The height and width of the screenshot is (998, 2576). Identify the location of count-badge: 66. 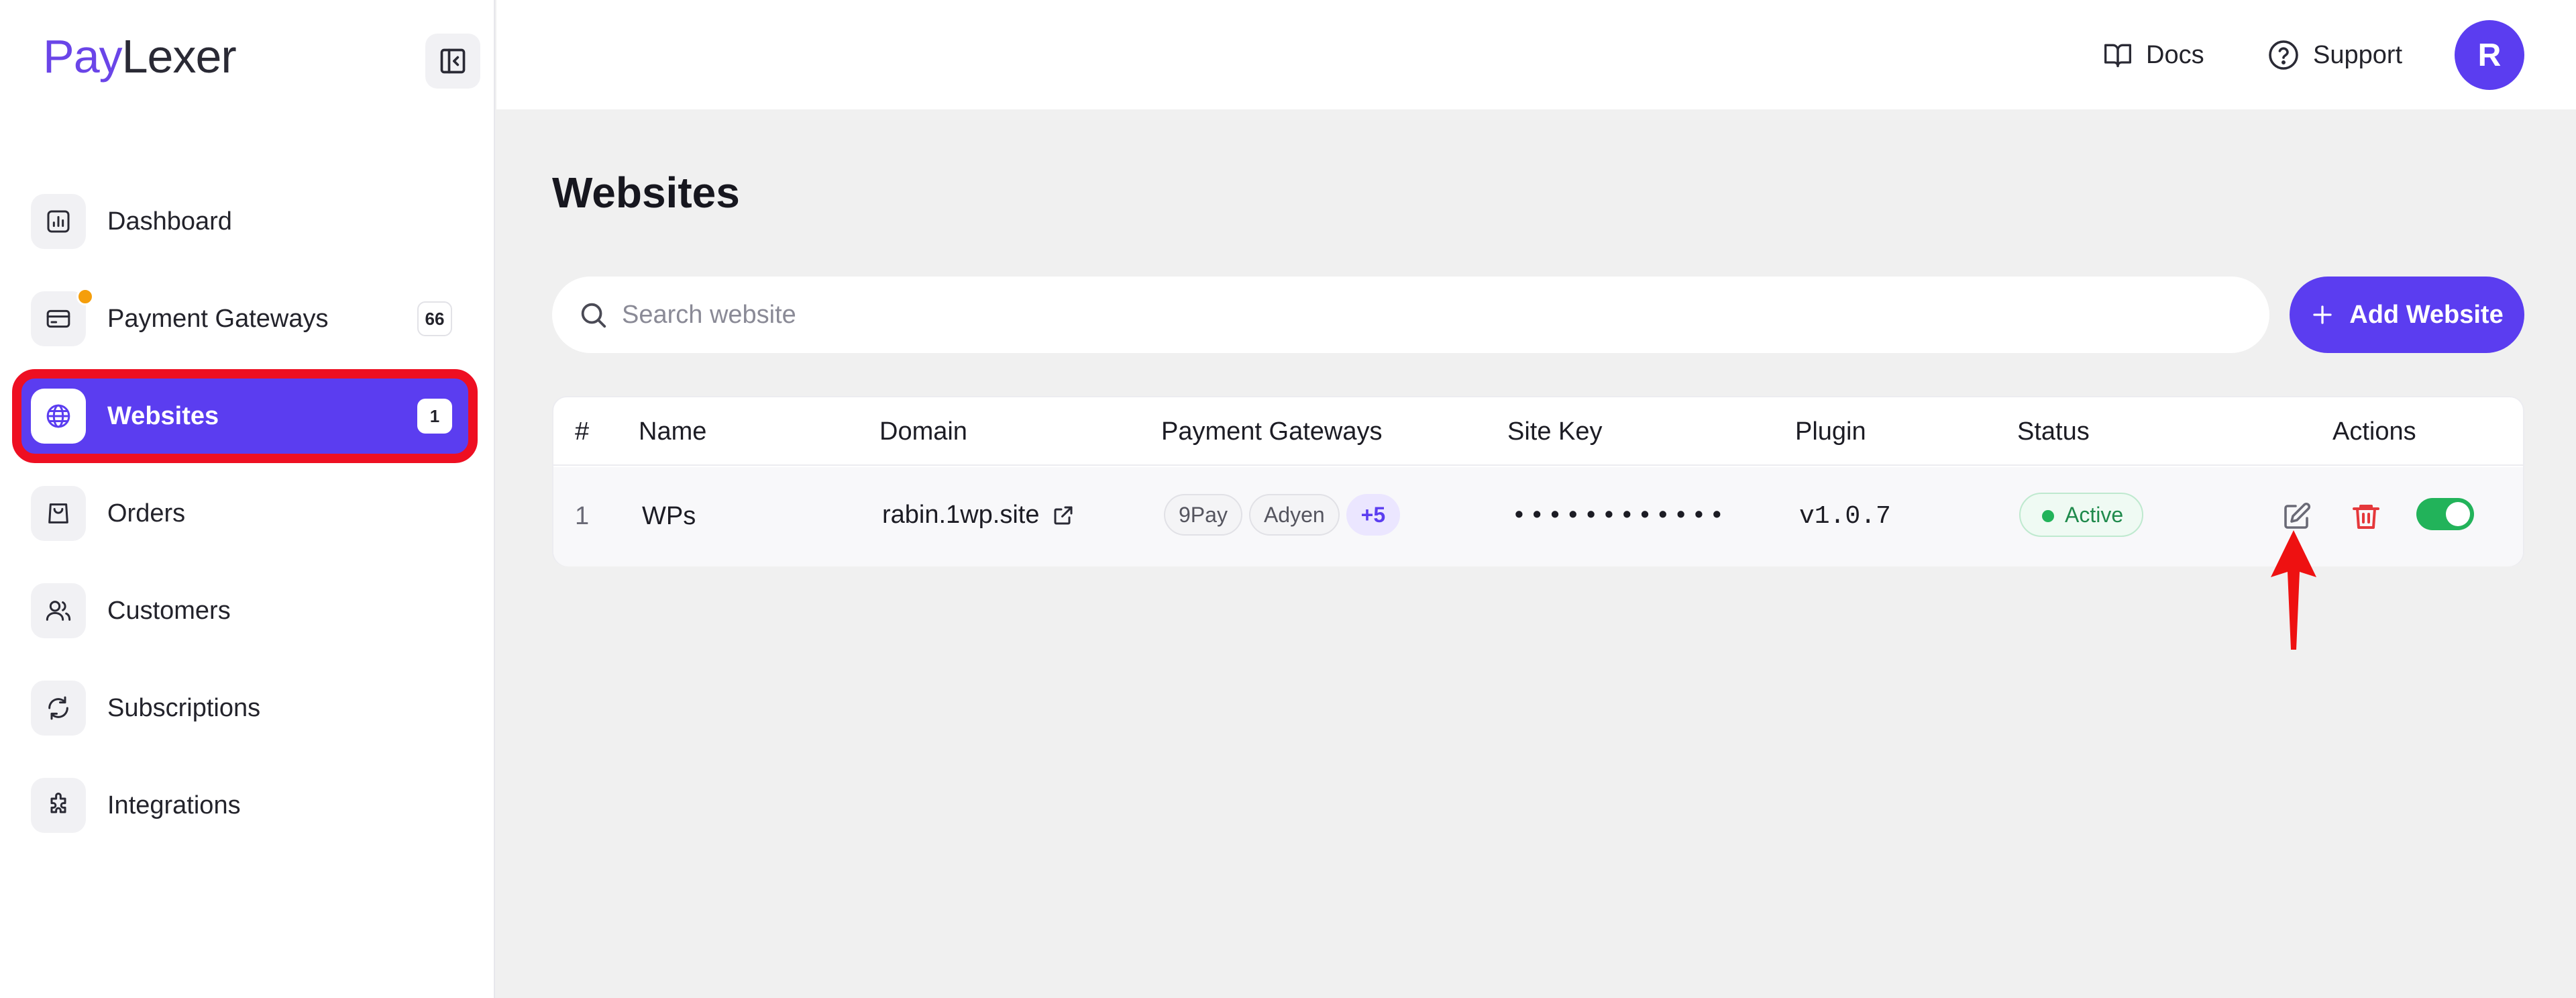
(434, 318).